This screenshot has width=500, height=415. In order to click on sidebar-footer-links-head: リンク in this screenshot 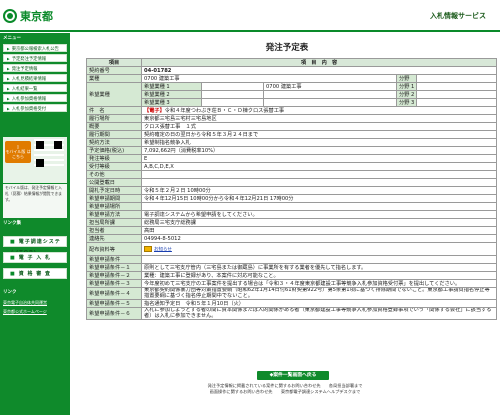, I will do `click(10, 292)`.